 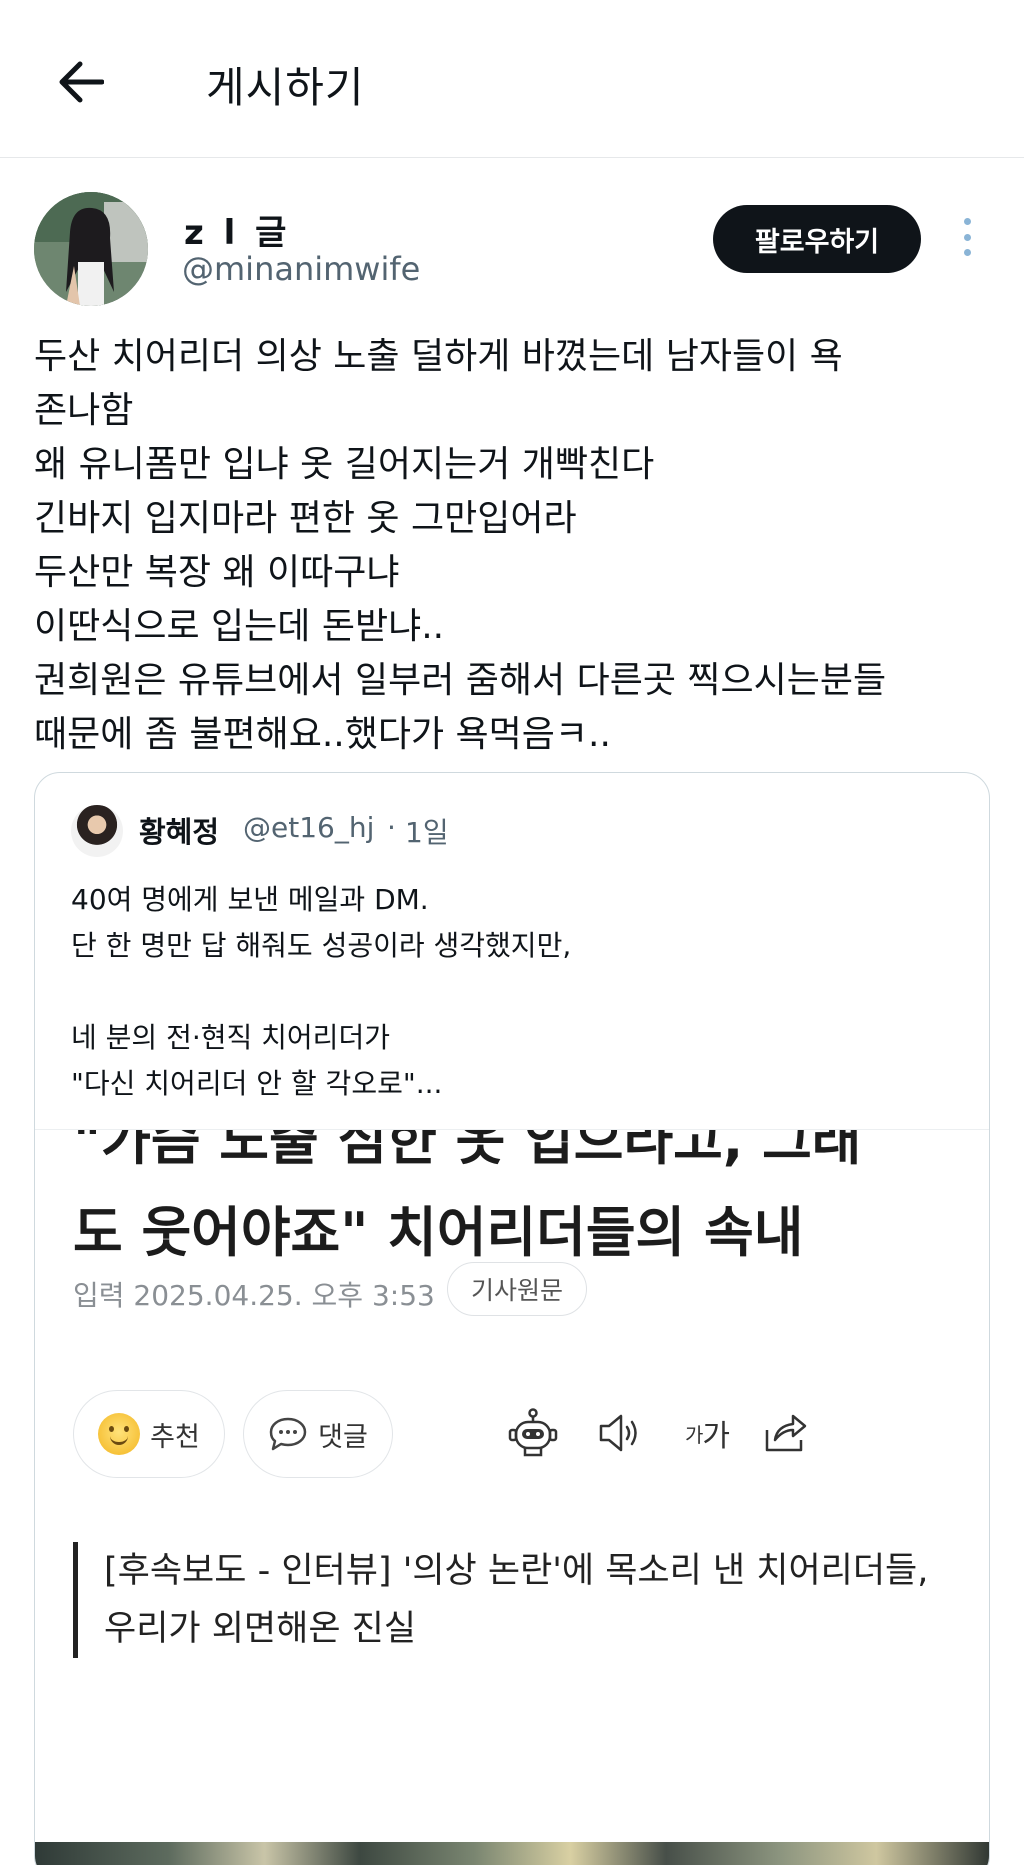 What do you see at coordinates (427, 832) in the screenshot?
I see `quote-timestamp: 1일` at bounding box center [427, 832].